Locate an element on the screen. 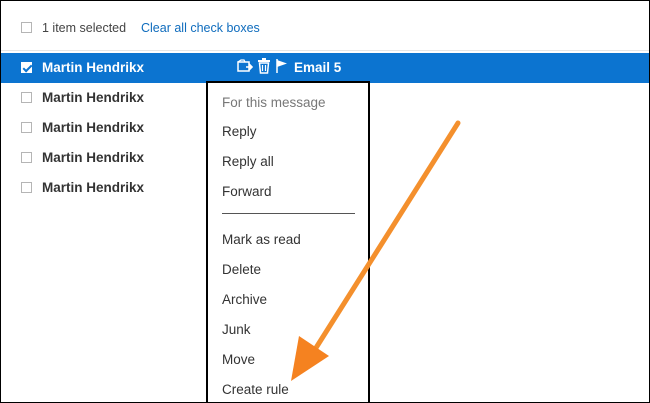 The width and height of the screenshot is (650, 403). menu-item-delete: Delete is located at coordinates (241, 269).